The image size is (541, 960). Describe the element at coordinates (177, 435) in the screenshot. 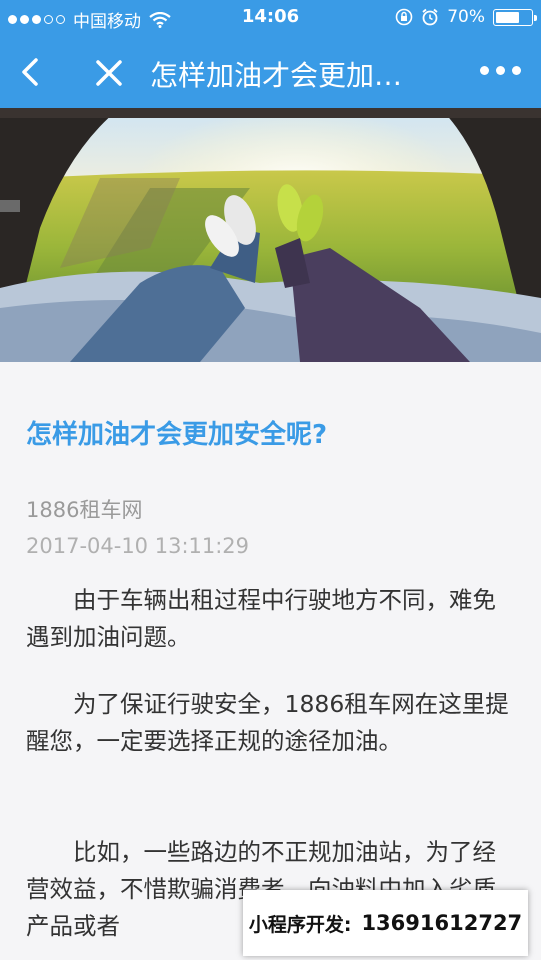

I see `article-title: 怎样加油才会更加安全呢?` at that location.